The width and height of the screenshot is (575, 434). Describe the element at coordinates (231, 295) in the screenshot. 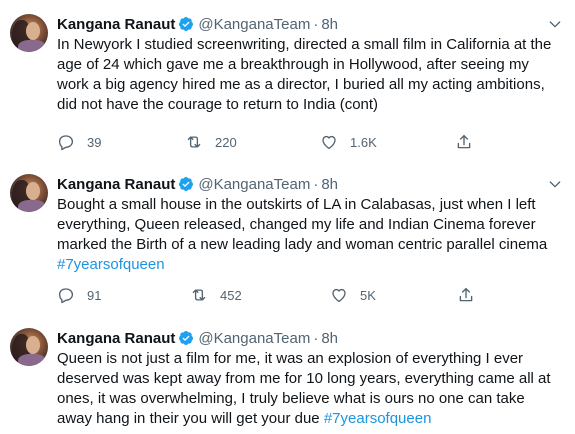

I see `retweet-count: 452` at that location.